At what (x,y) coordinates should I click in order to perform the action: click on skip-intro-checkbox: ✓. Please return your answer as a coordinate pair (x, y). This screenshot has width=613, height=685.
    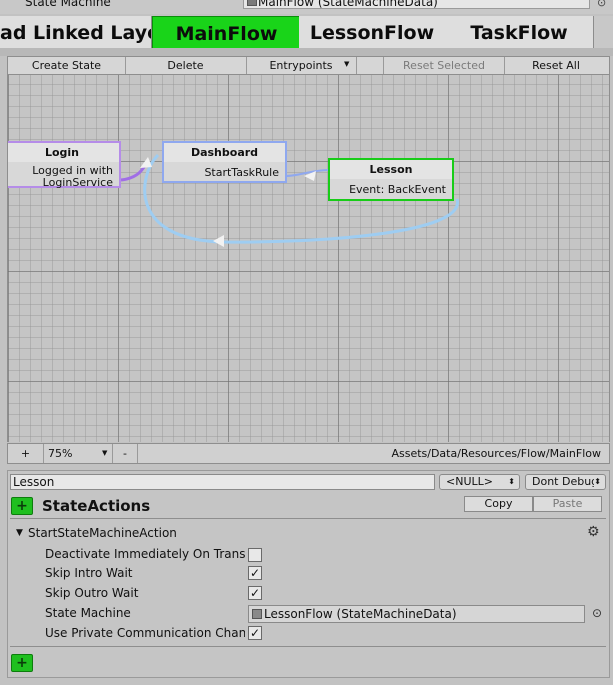
    Looking at the image, I should click on (255, 573).